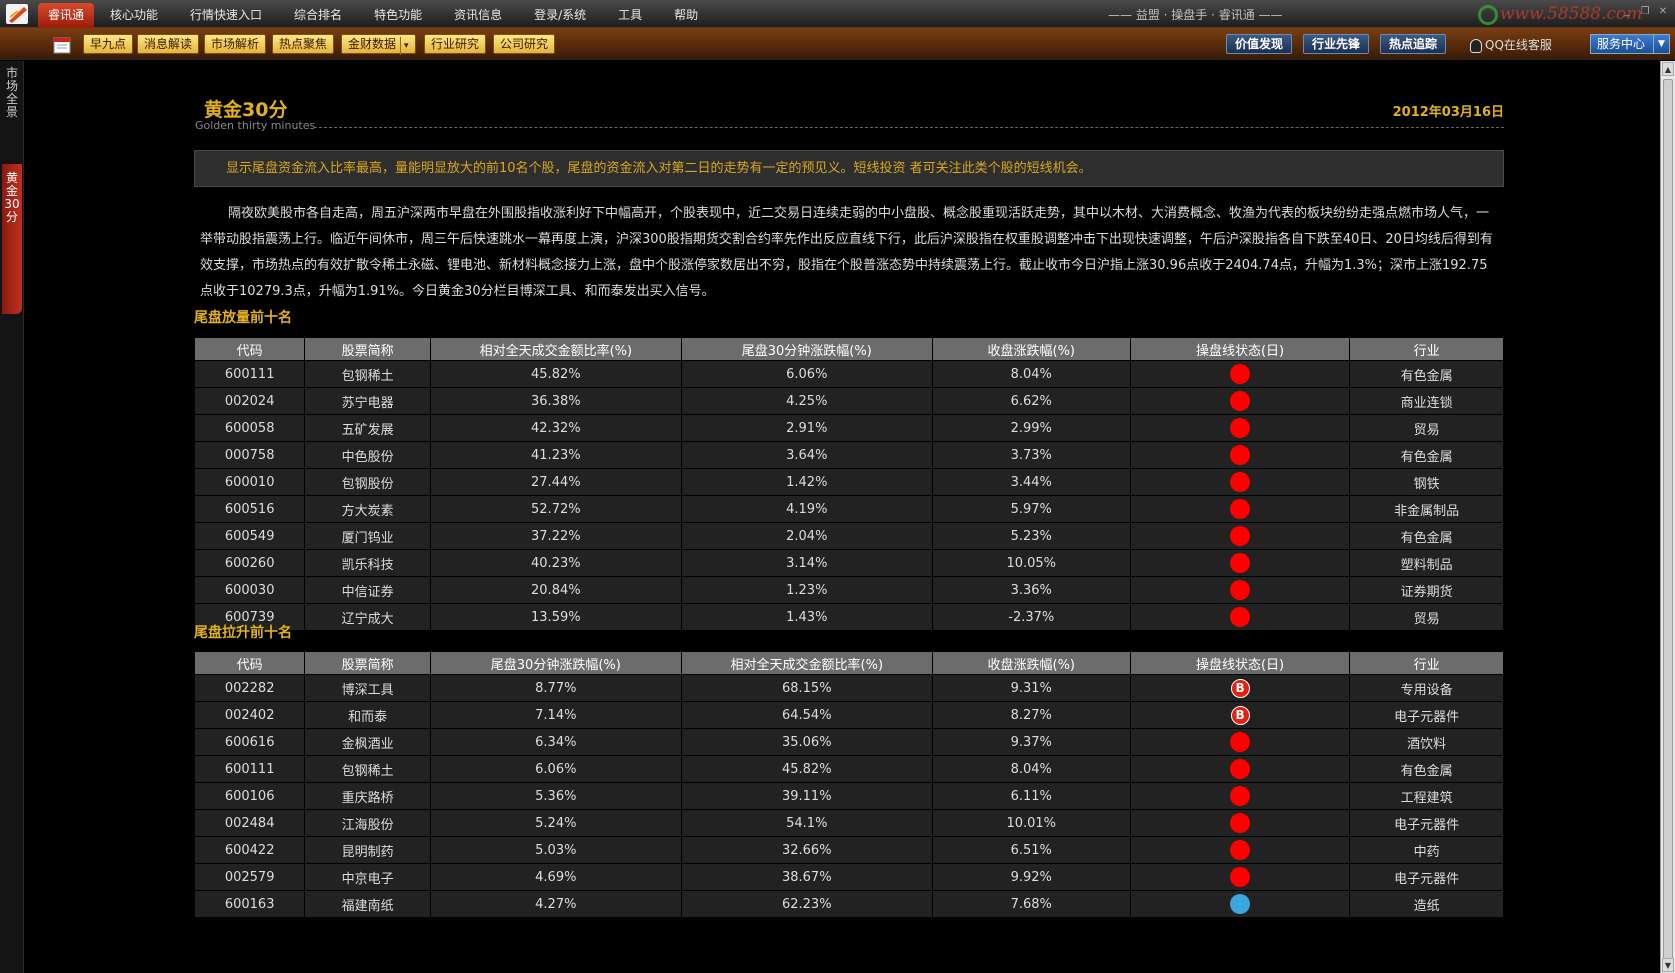 This screenshot has height=973, width=1675. Describe the element at coordinates (378, 44) in the screenshot. I see `btn-financial-data: 金财数据 ▾` at that location.